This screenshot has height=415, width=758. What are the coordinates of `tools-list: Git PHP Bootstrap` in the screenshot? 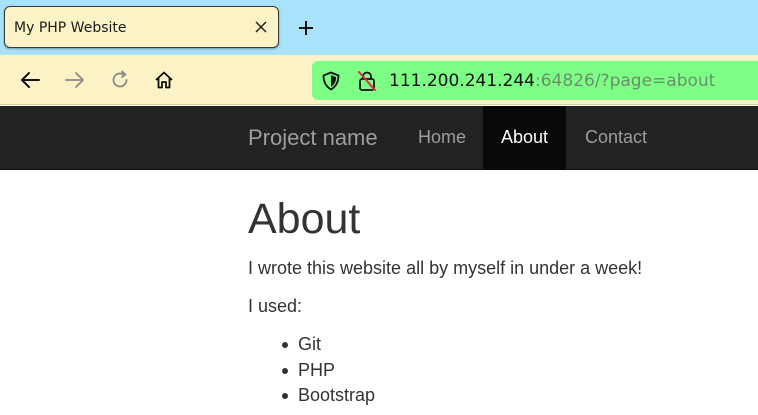 It's located at (327, 371).